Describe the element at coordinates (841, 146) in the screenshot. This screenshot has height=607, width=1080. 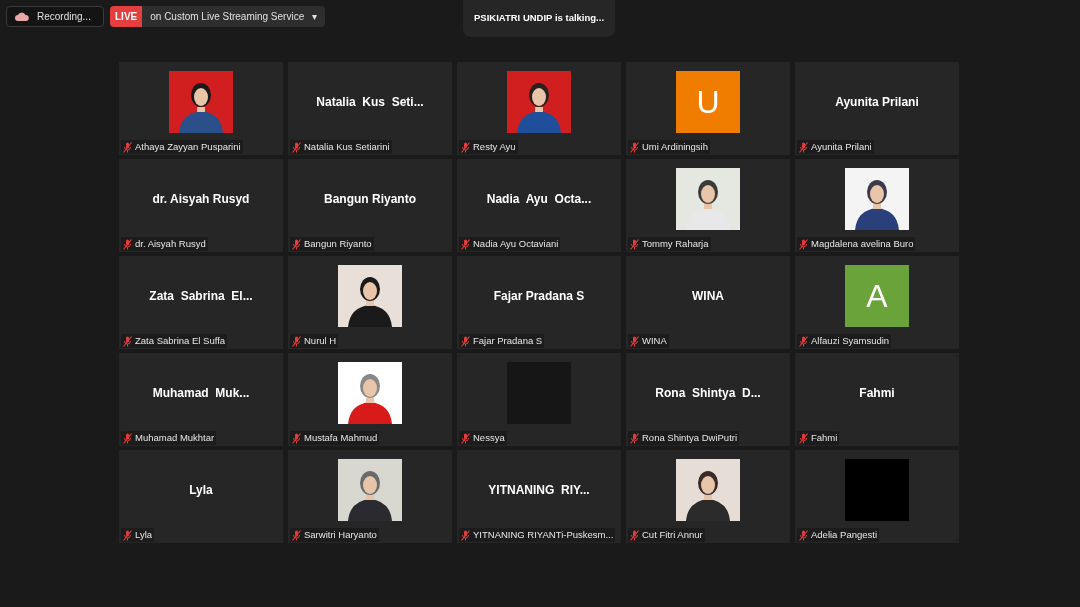
I see `participant-name: Ayunita Prilani` at that location.